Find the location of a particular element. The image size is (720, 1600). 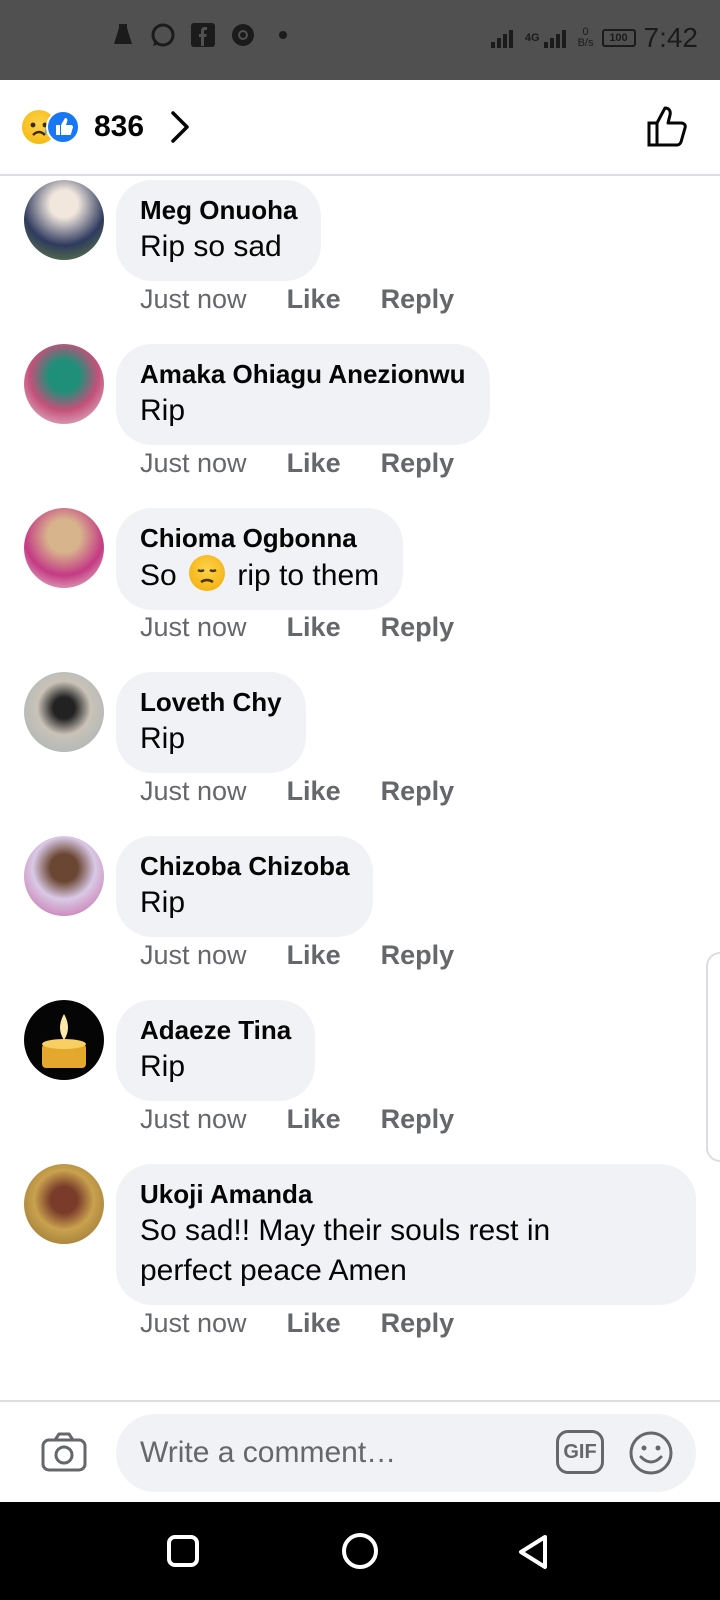

system-nav-bar is located at coordinates (360, 1551).